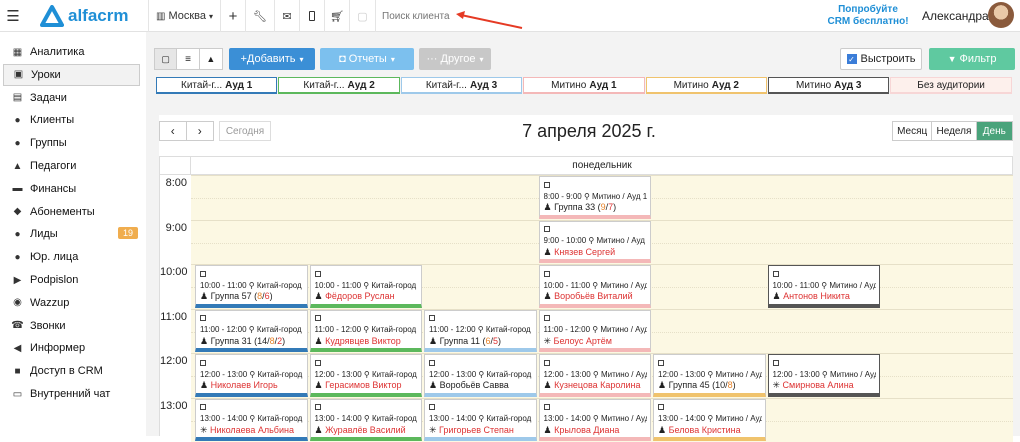  I want to click on client-name: Воробьёв Савва, so click(474, 385).